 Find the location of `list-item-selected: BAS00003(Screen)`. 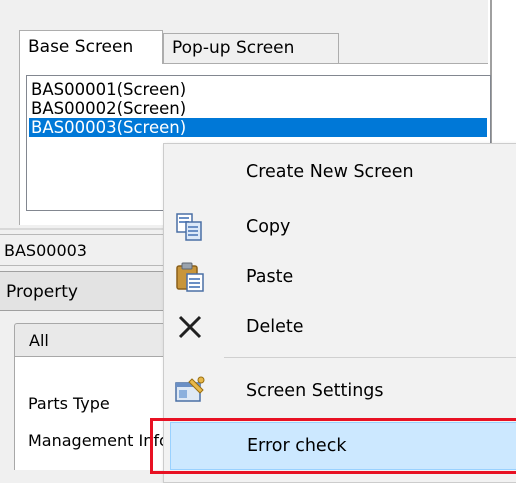

list-item-selected: BAS00003(Screen) is located at coordinates (258, 127).